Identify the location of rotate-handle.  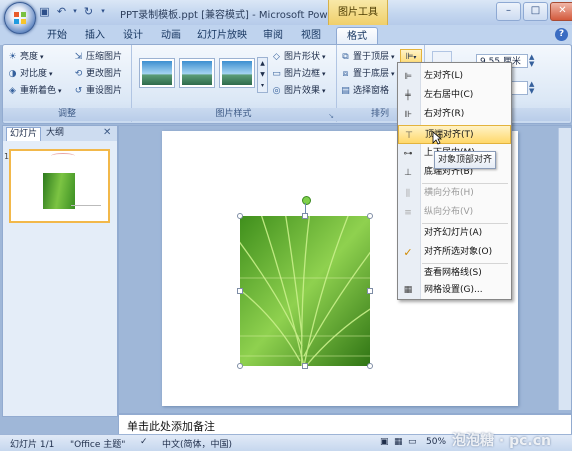
(306, 200).